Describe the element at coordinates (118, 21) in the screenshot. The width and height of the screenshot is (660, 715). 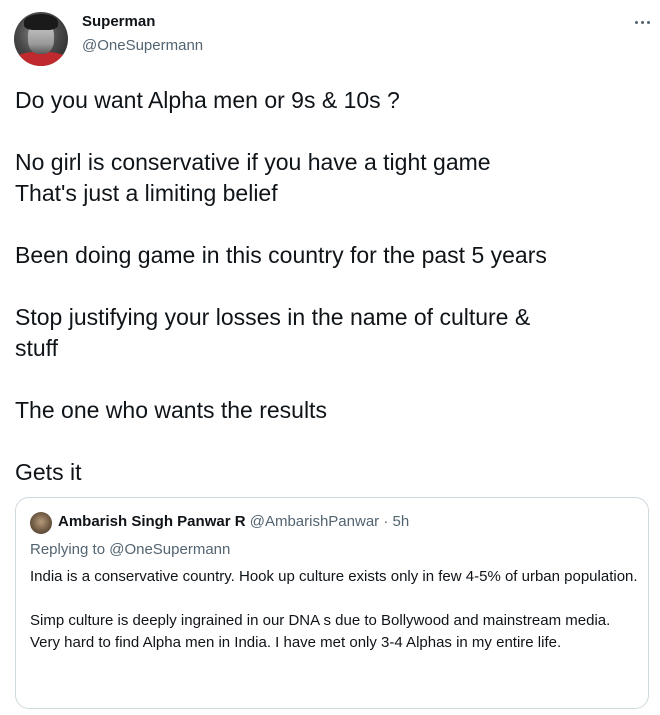
I see `author-name: Superman` at that location.